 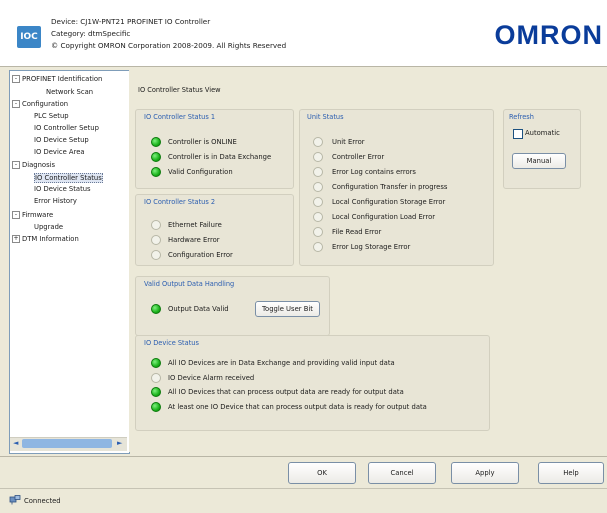 I want to click on refresh-group, so click(x=542, y=149).